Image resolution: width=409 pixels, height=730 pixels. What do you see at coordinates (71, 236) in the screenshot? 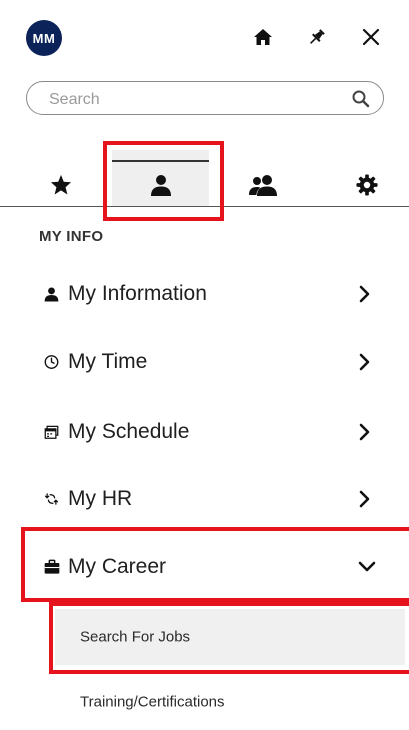
I see `section-title: MY INFO` at bounding box center [71, 236].